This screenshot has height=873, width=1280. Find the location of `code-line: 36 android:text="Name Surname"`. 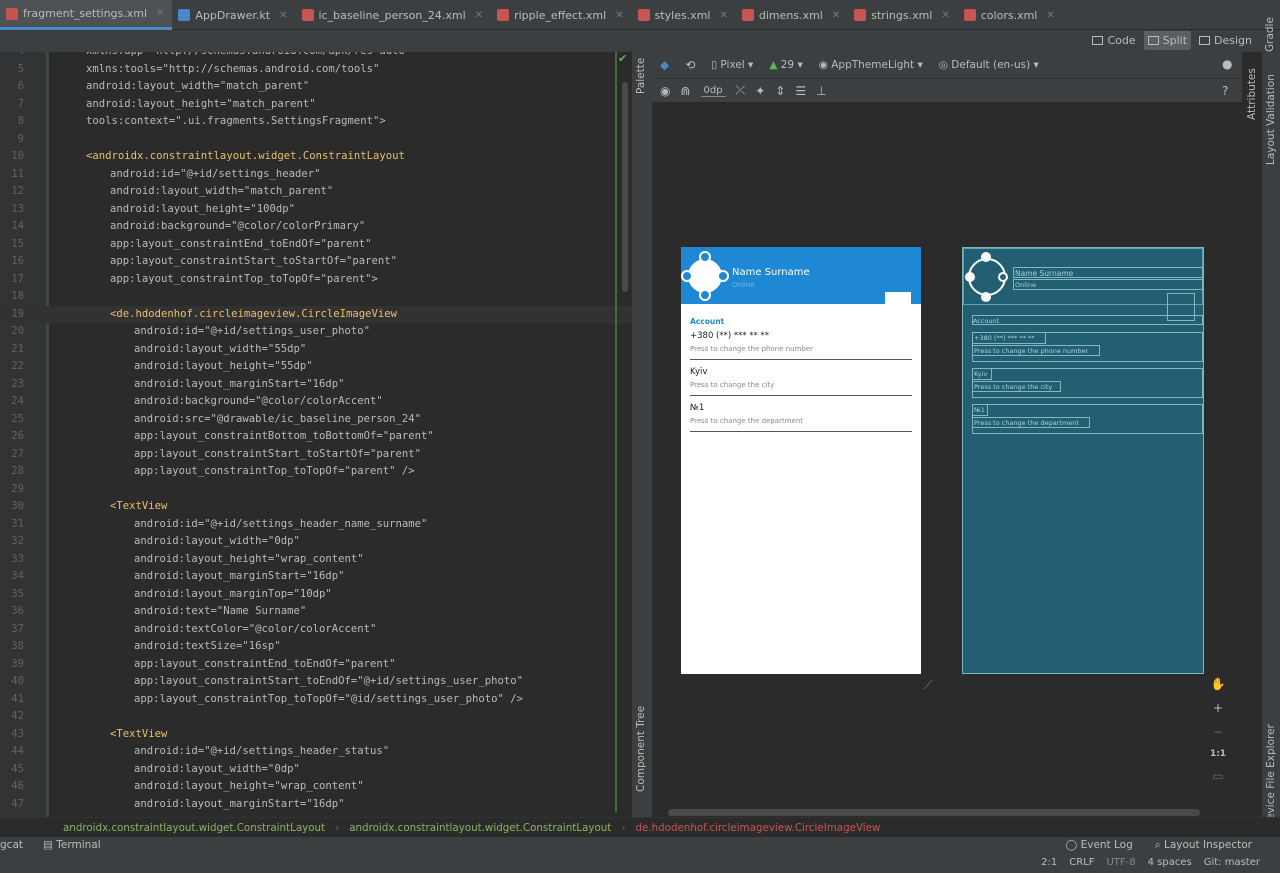

code-line: 36 android:text="Name Surname" is located at coordinates (316, 612).